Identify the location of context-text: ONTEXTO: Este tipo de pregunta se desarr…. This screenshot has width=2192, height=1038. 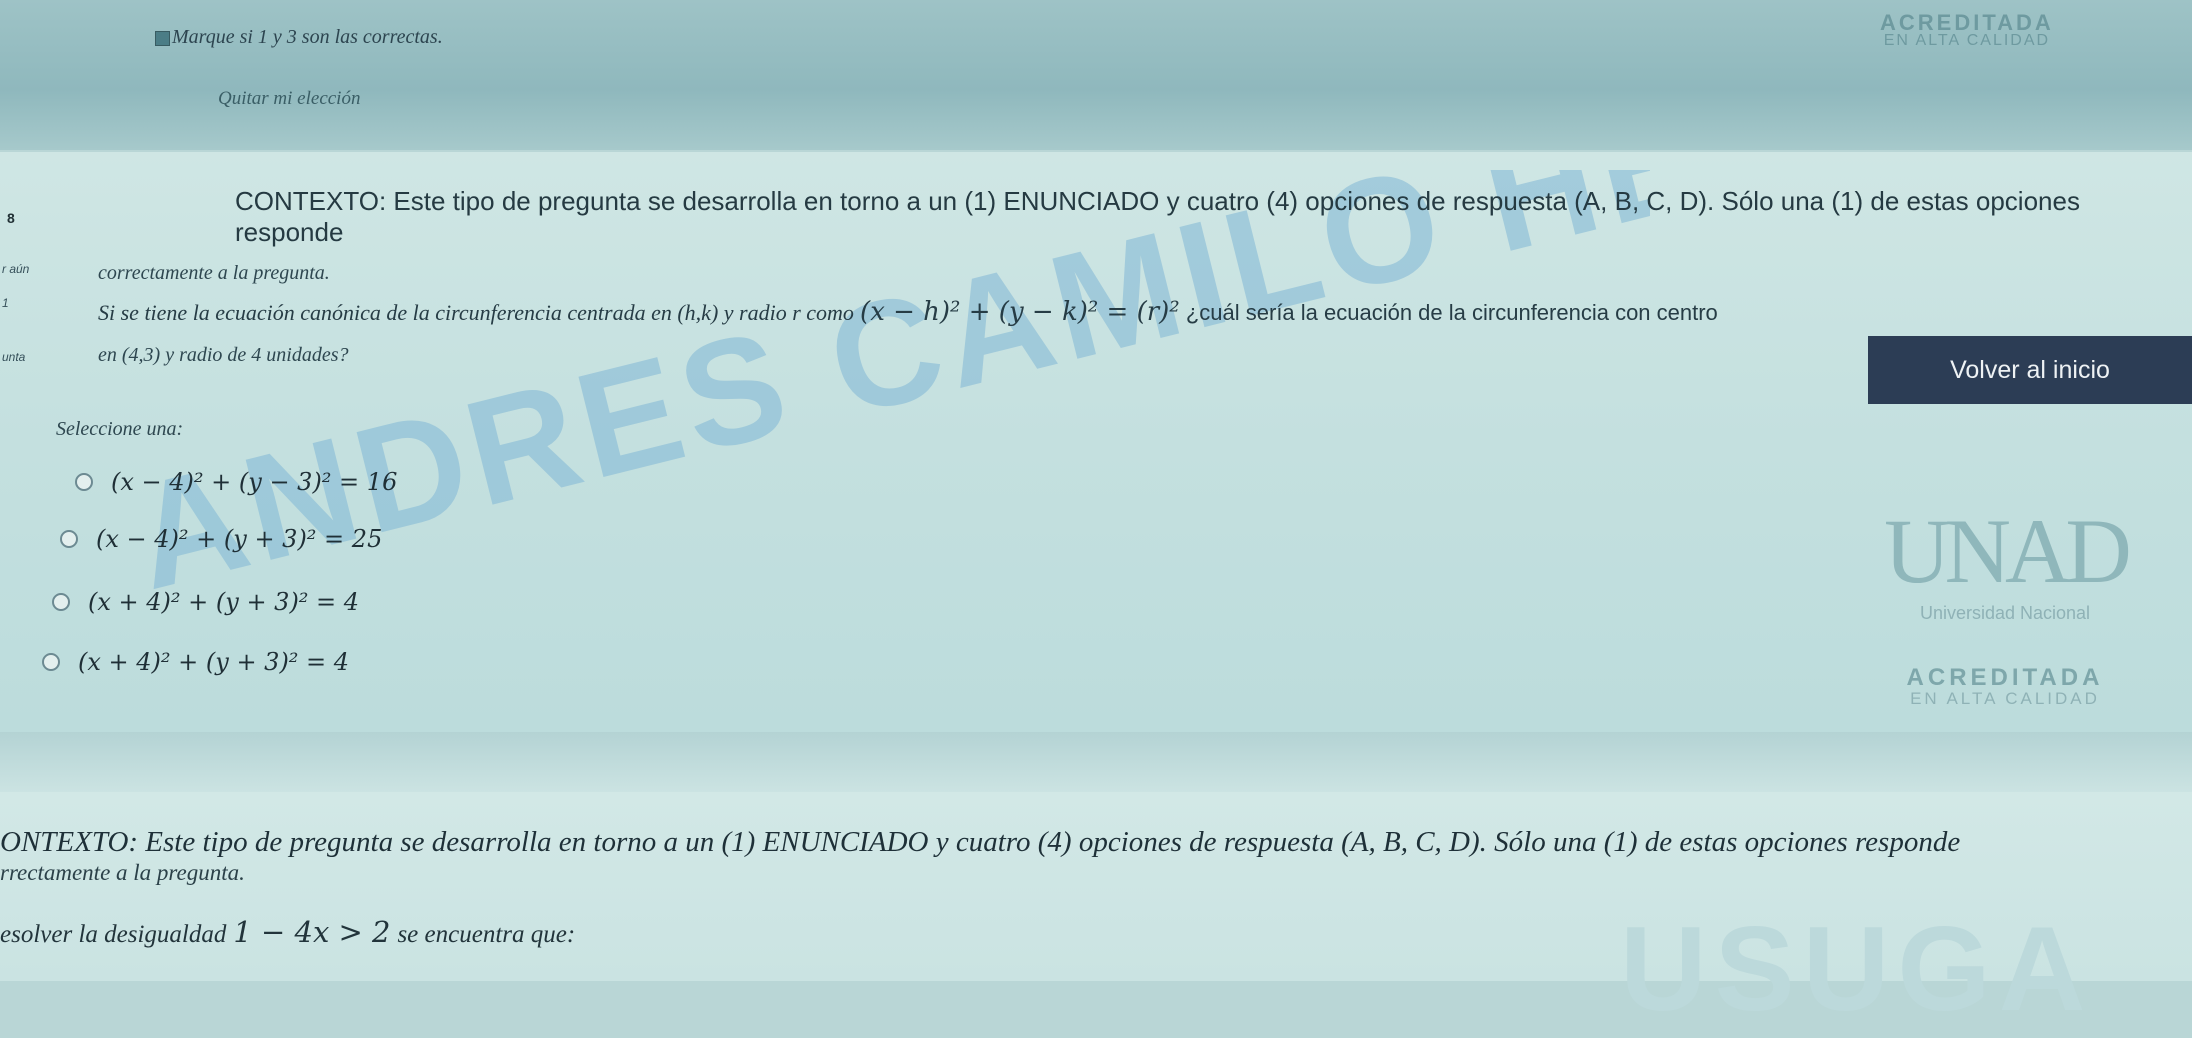
(980, 842).